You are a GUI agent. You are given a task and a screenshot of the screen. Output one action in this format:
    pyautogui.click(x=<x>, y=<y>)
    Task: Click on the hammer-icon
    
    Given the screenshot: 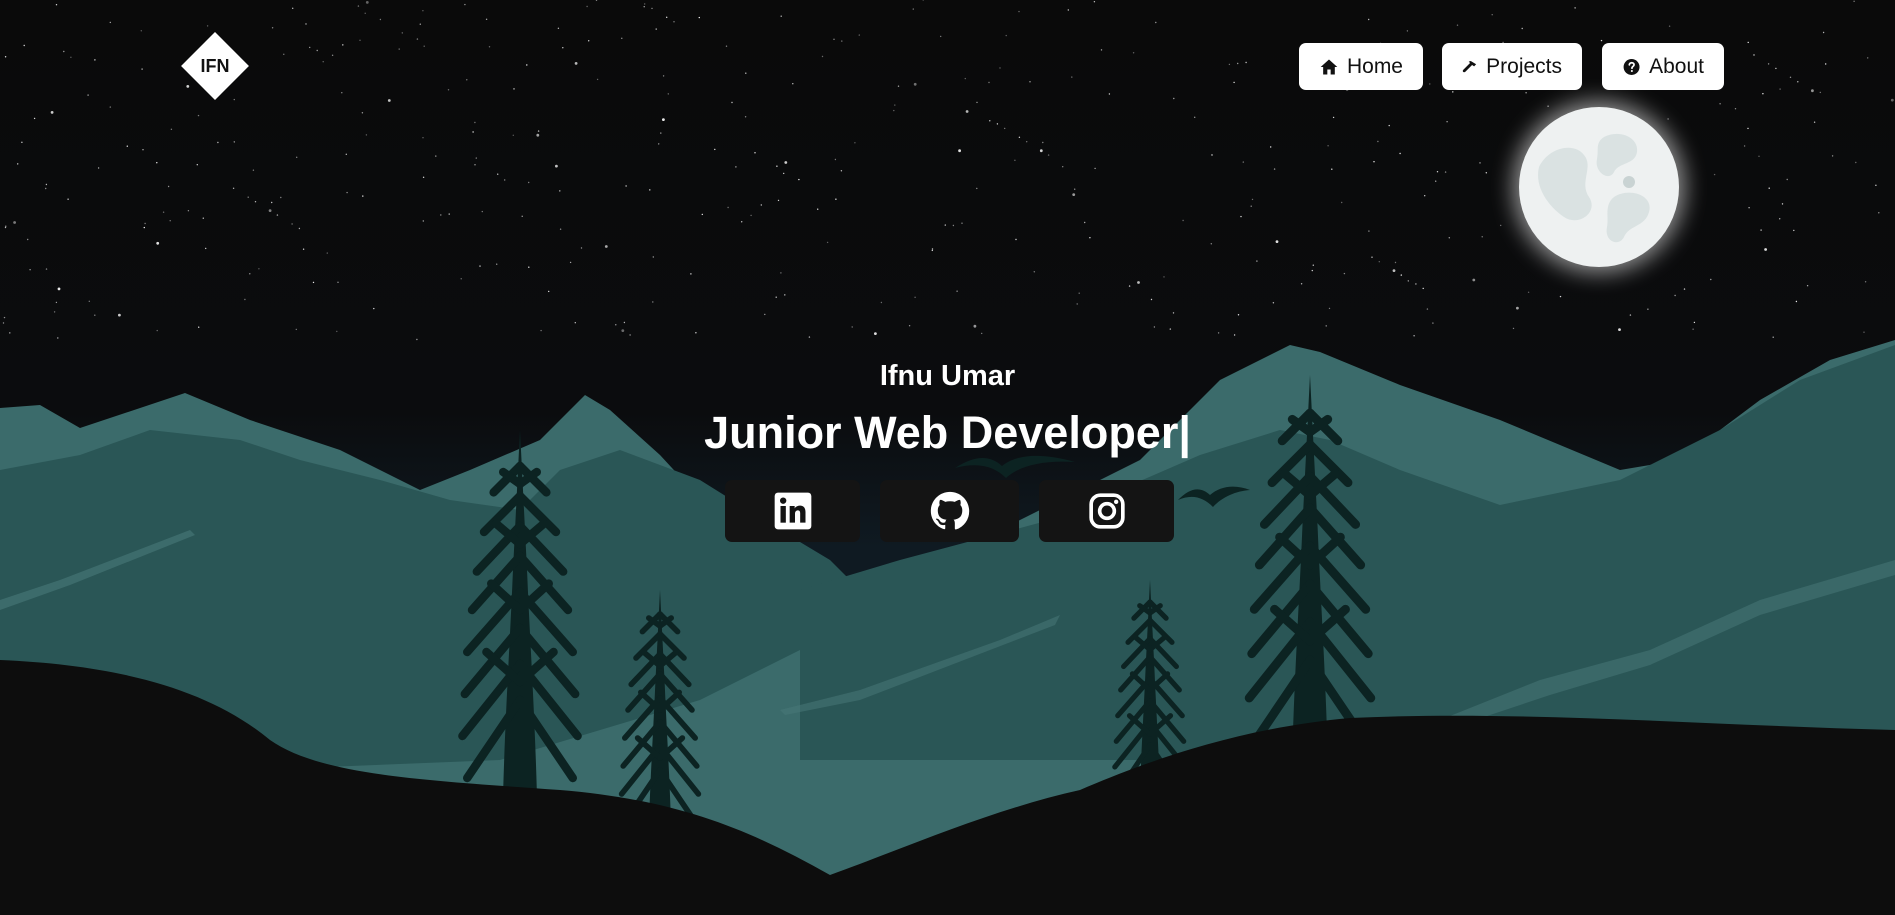 What is the action you would take?
    pyautogui.click(x=1469, y=66)
    